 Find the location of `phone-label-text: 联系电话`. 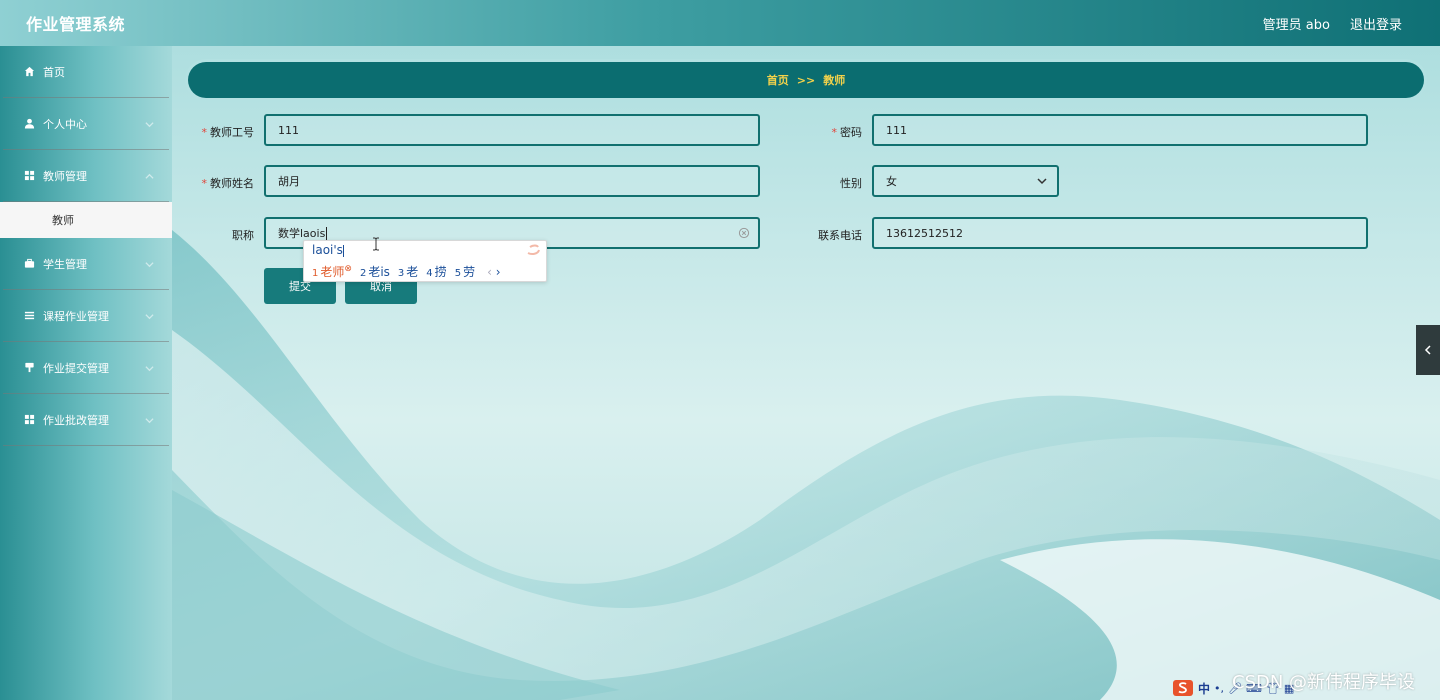

phone-label-text: 联系电话 is located at coordinates (840, 235).